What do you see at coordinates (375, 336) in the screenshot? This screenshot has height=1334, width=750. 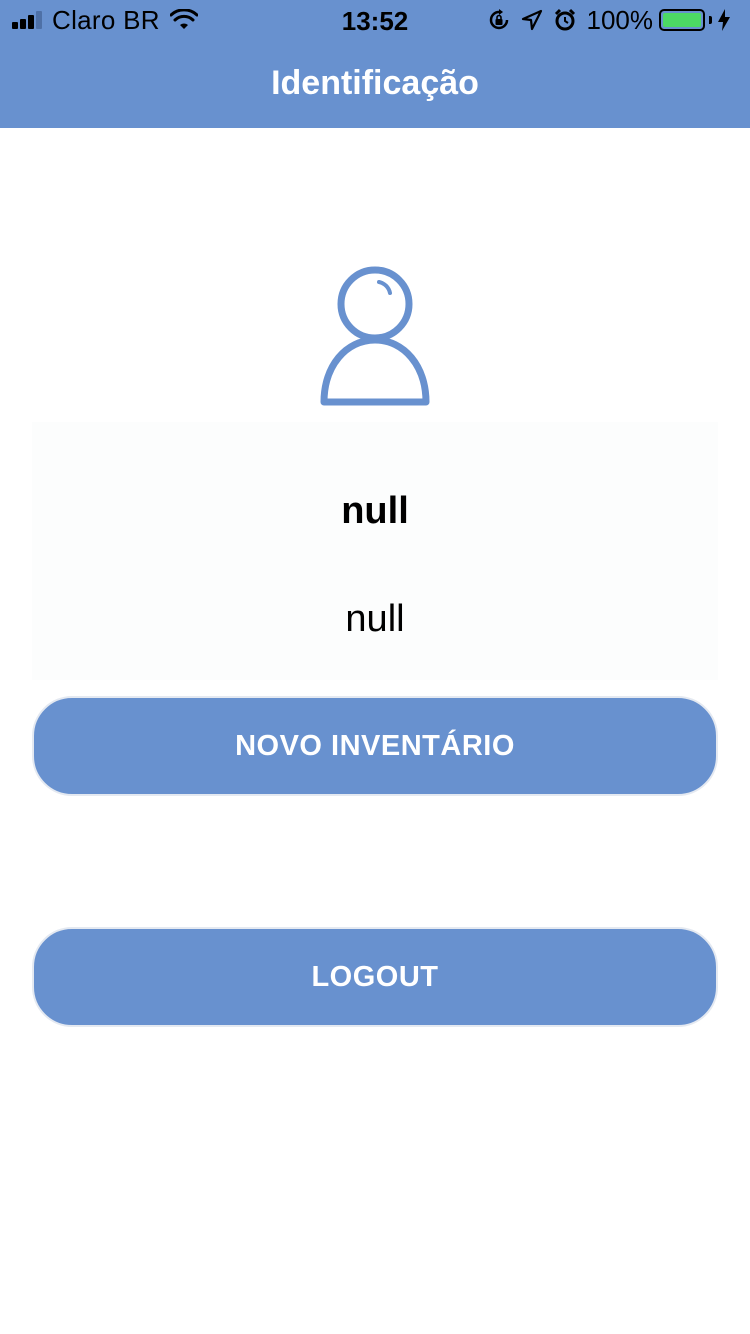 I see `user-avatar-icon` at bounding box center [375, 336].